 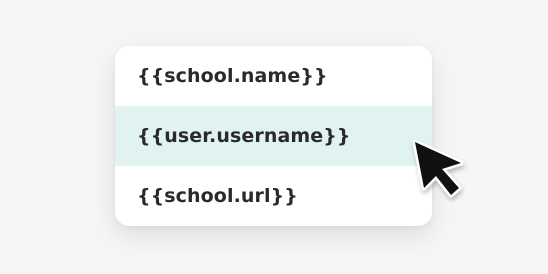 I want to click on menu-item-school-name: {{school.name}}, so click(x=273, y=76).